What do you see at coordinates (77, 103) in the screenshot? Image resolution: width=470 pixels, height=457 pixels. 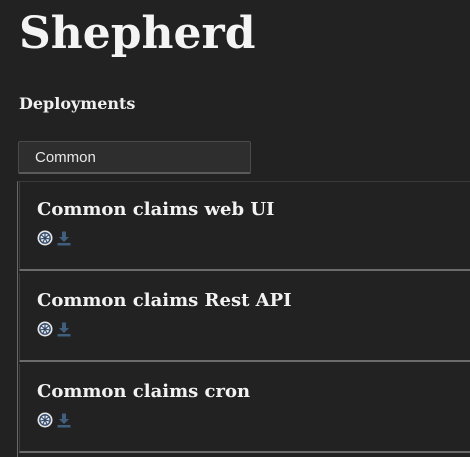 I see `section-title: Deployments` at bounding box center [77, 103].